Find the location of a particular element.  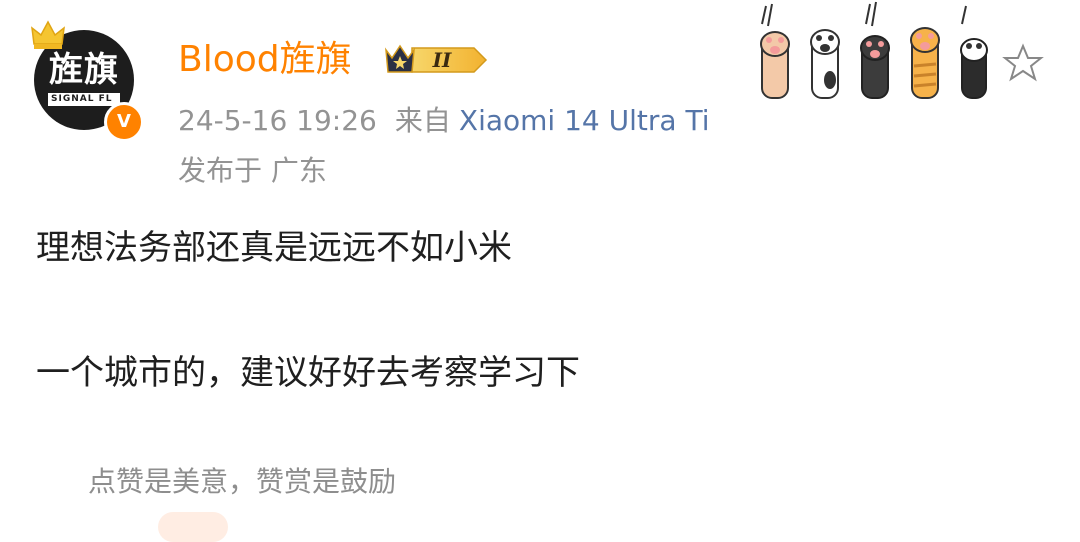

reward-button-edge is located at coordinates (193, 527).